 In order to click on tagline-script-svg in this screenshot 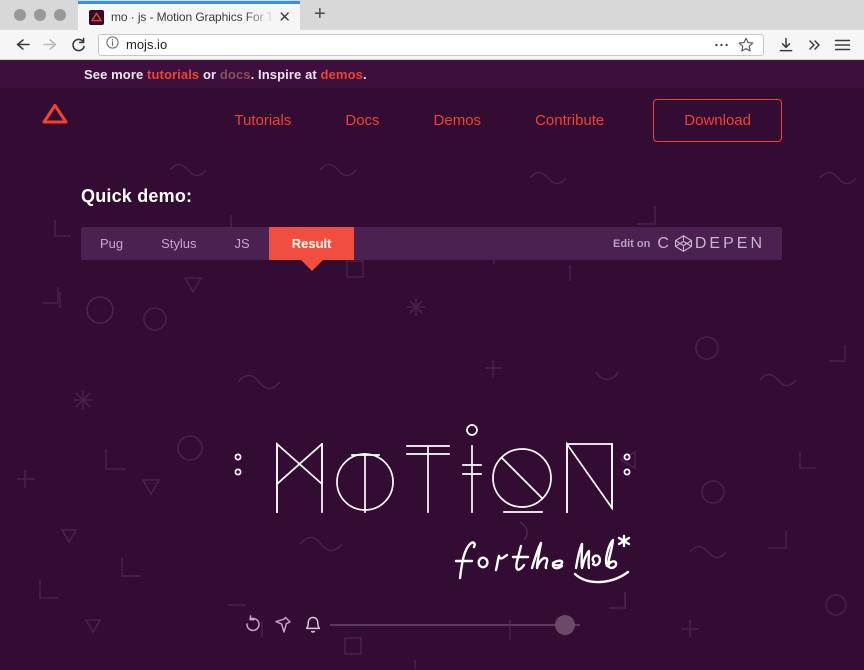, I will do `click(542, 559)`.